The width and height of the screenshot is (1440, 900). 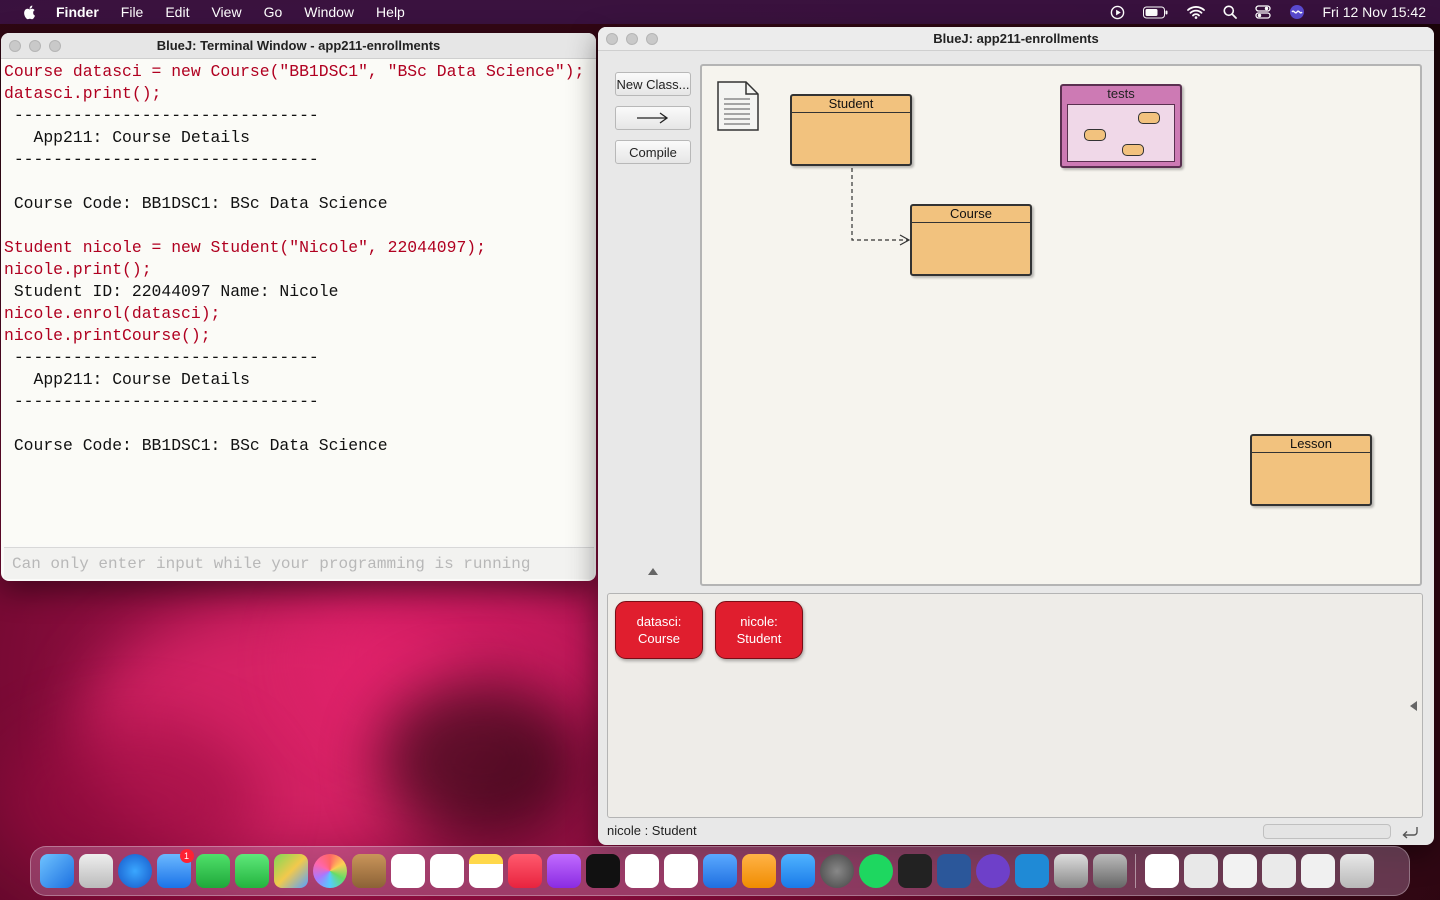 I want to click on apple-tv-icon, so click(x=602, y=871).